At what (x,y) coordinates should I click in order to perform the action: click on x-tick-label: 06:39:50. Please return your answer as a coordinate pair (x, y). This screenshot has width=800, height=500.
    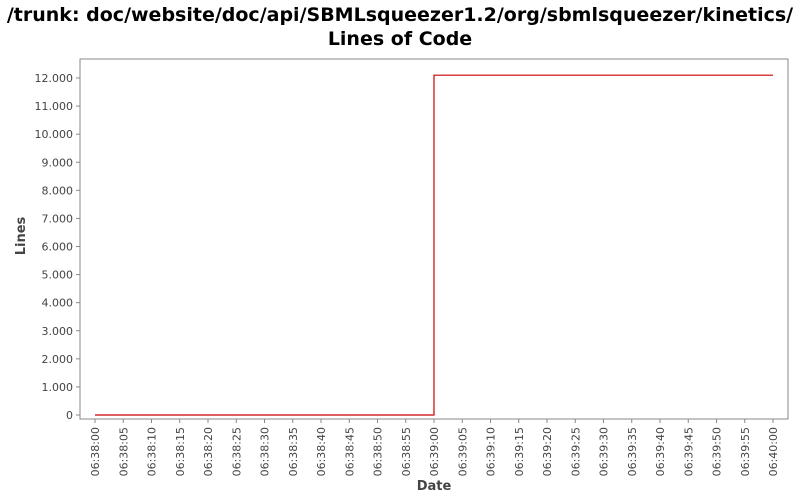
    Looking at the image, I should click on (717, 451).